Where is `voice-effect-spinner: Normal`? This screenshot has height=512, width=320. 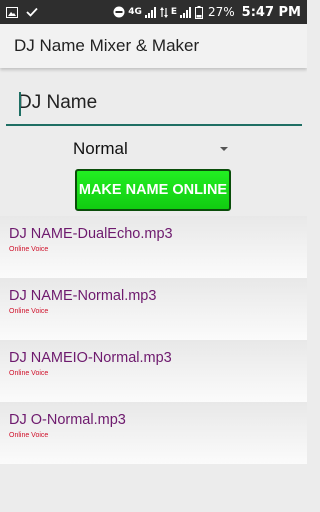
voice-effect-spinner: Normal is located at coordinates (148, 149).